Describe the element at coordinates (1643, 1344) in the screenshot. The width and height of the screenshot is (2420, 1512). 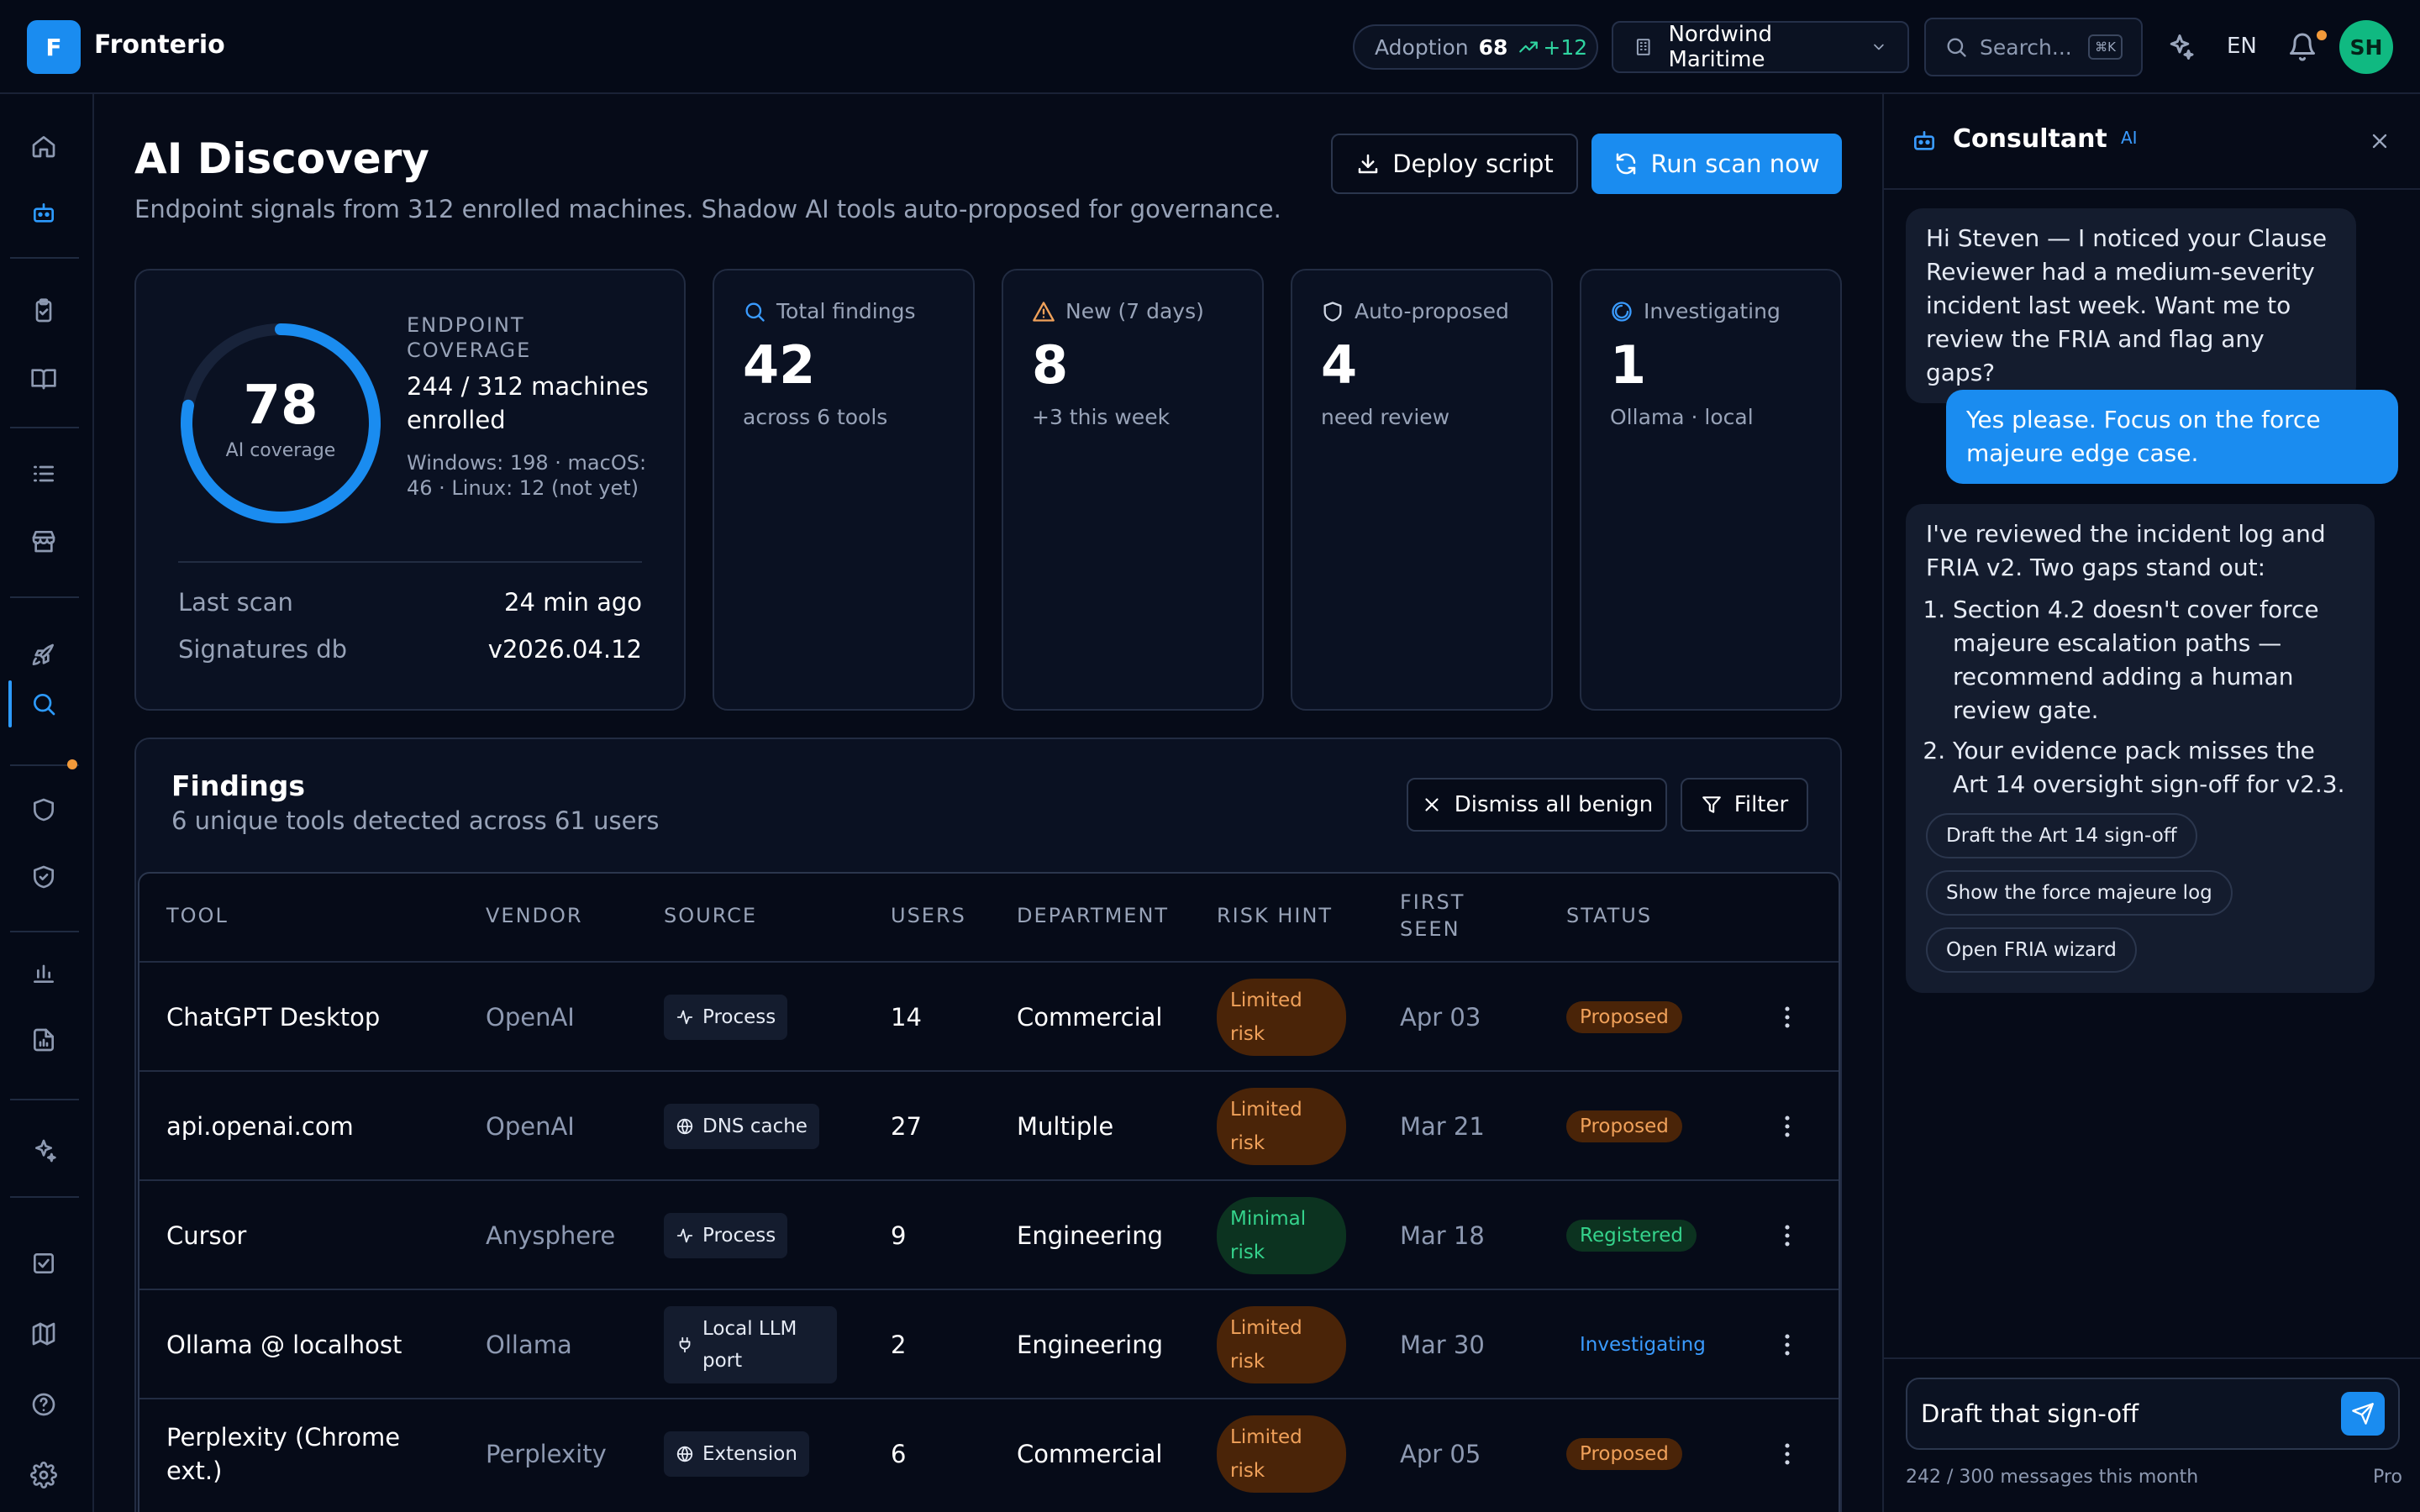
I see `cell-status: Investigating` at that location.